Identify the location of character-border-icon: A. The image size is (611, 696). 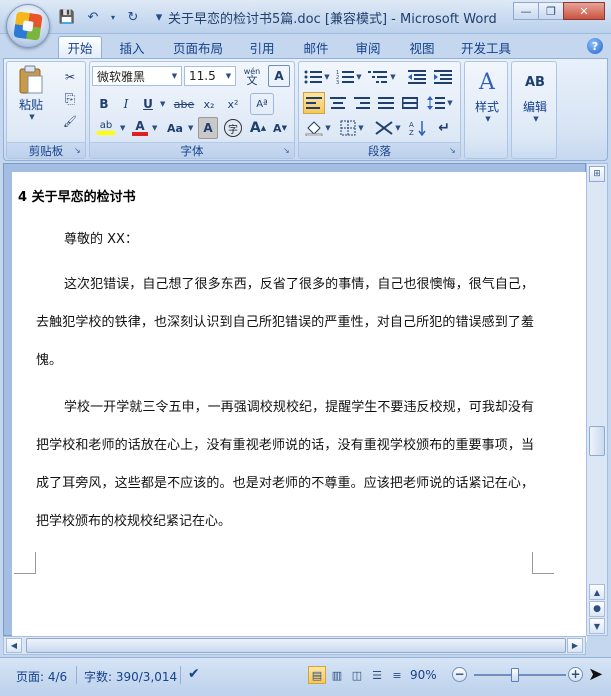
(279, 76).